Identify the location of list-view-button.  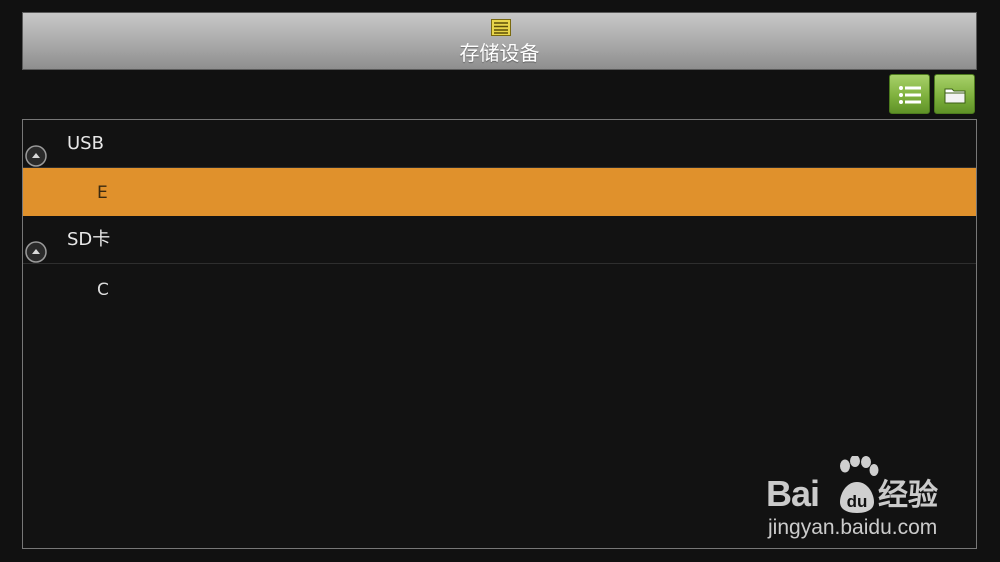
(909, 94).